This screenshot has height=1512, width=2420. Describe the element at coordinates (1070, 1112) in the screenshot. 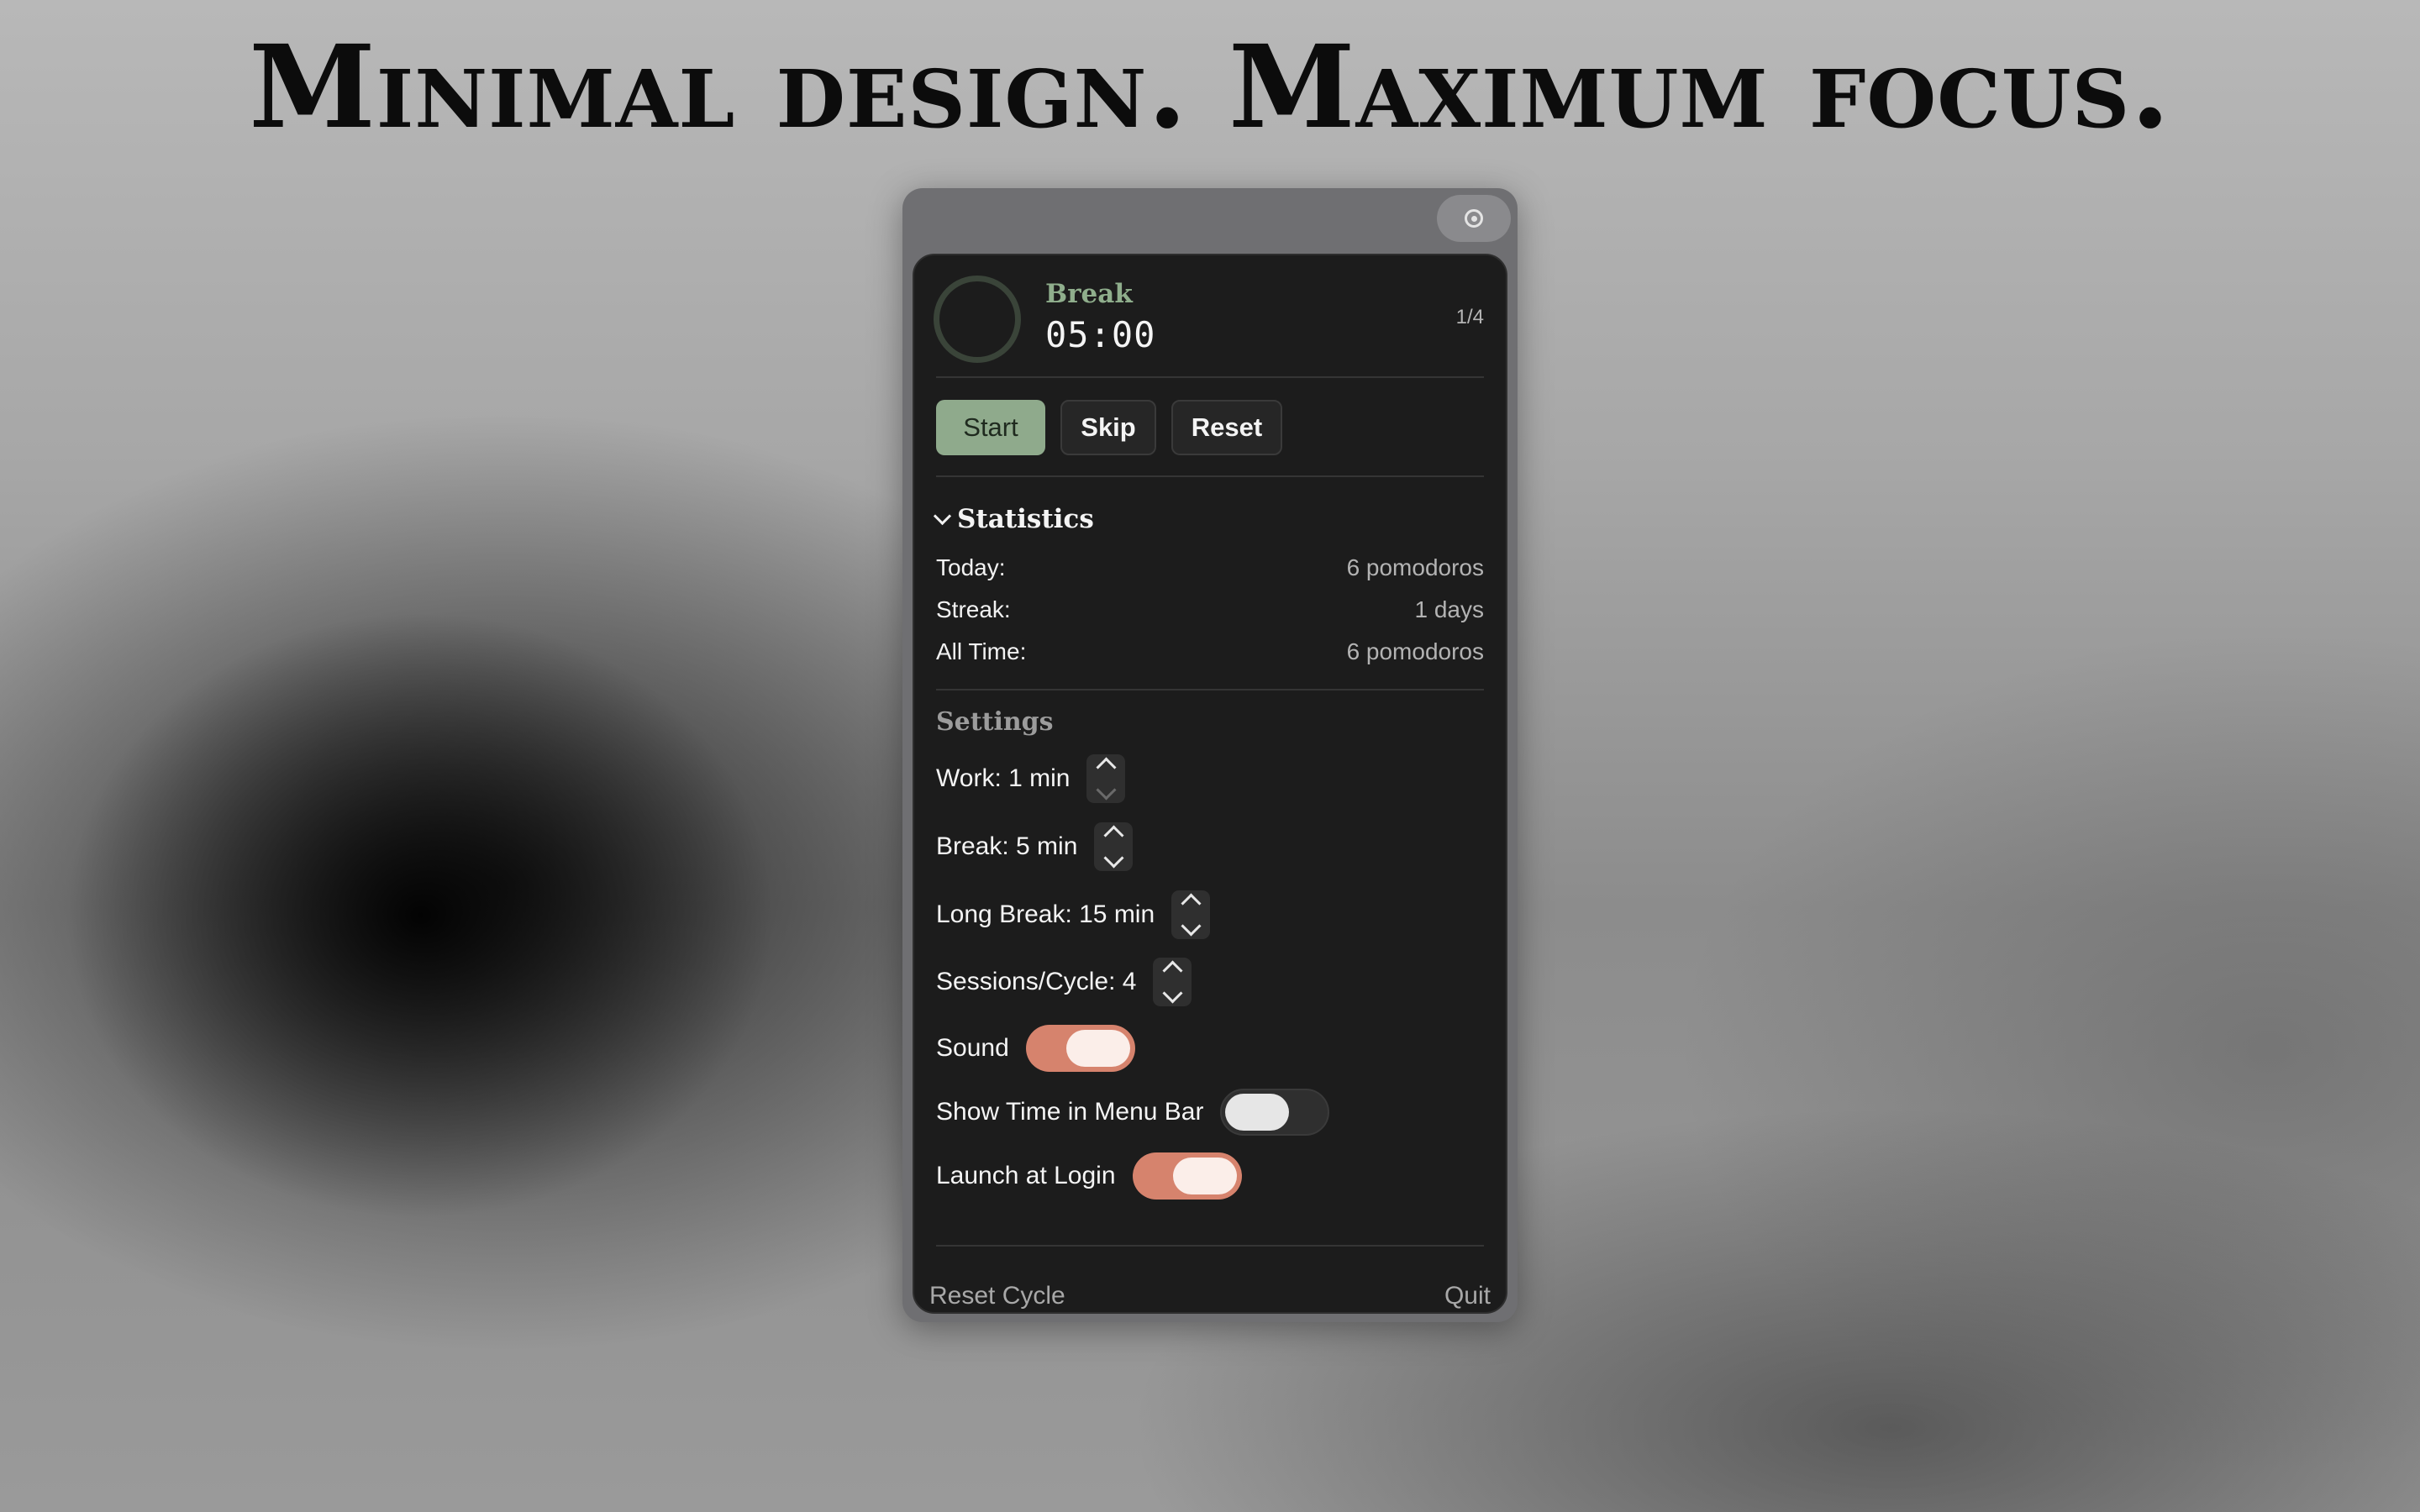

I see `show-time-label: Show Time in Menu Bar` at that location.